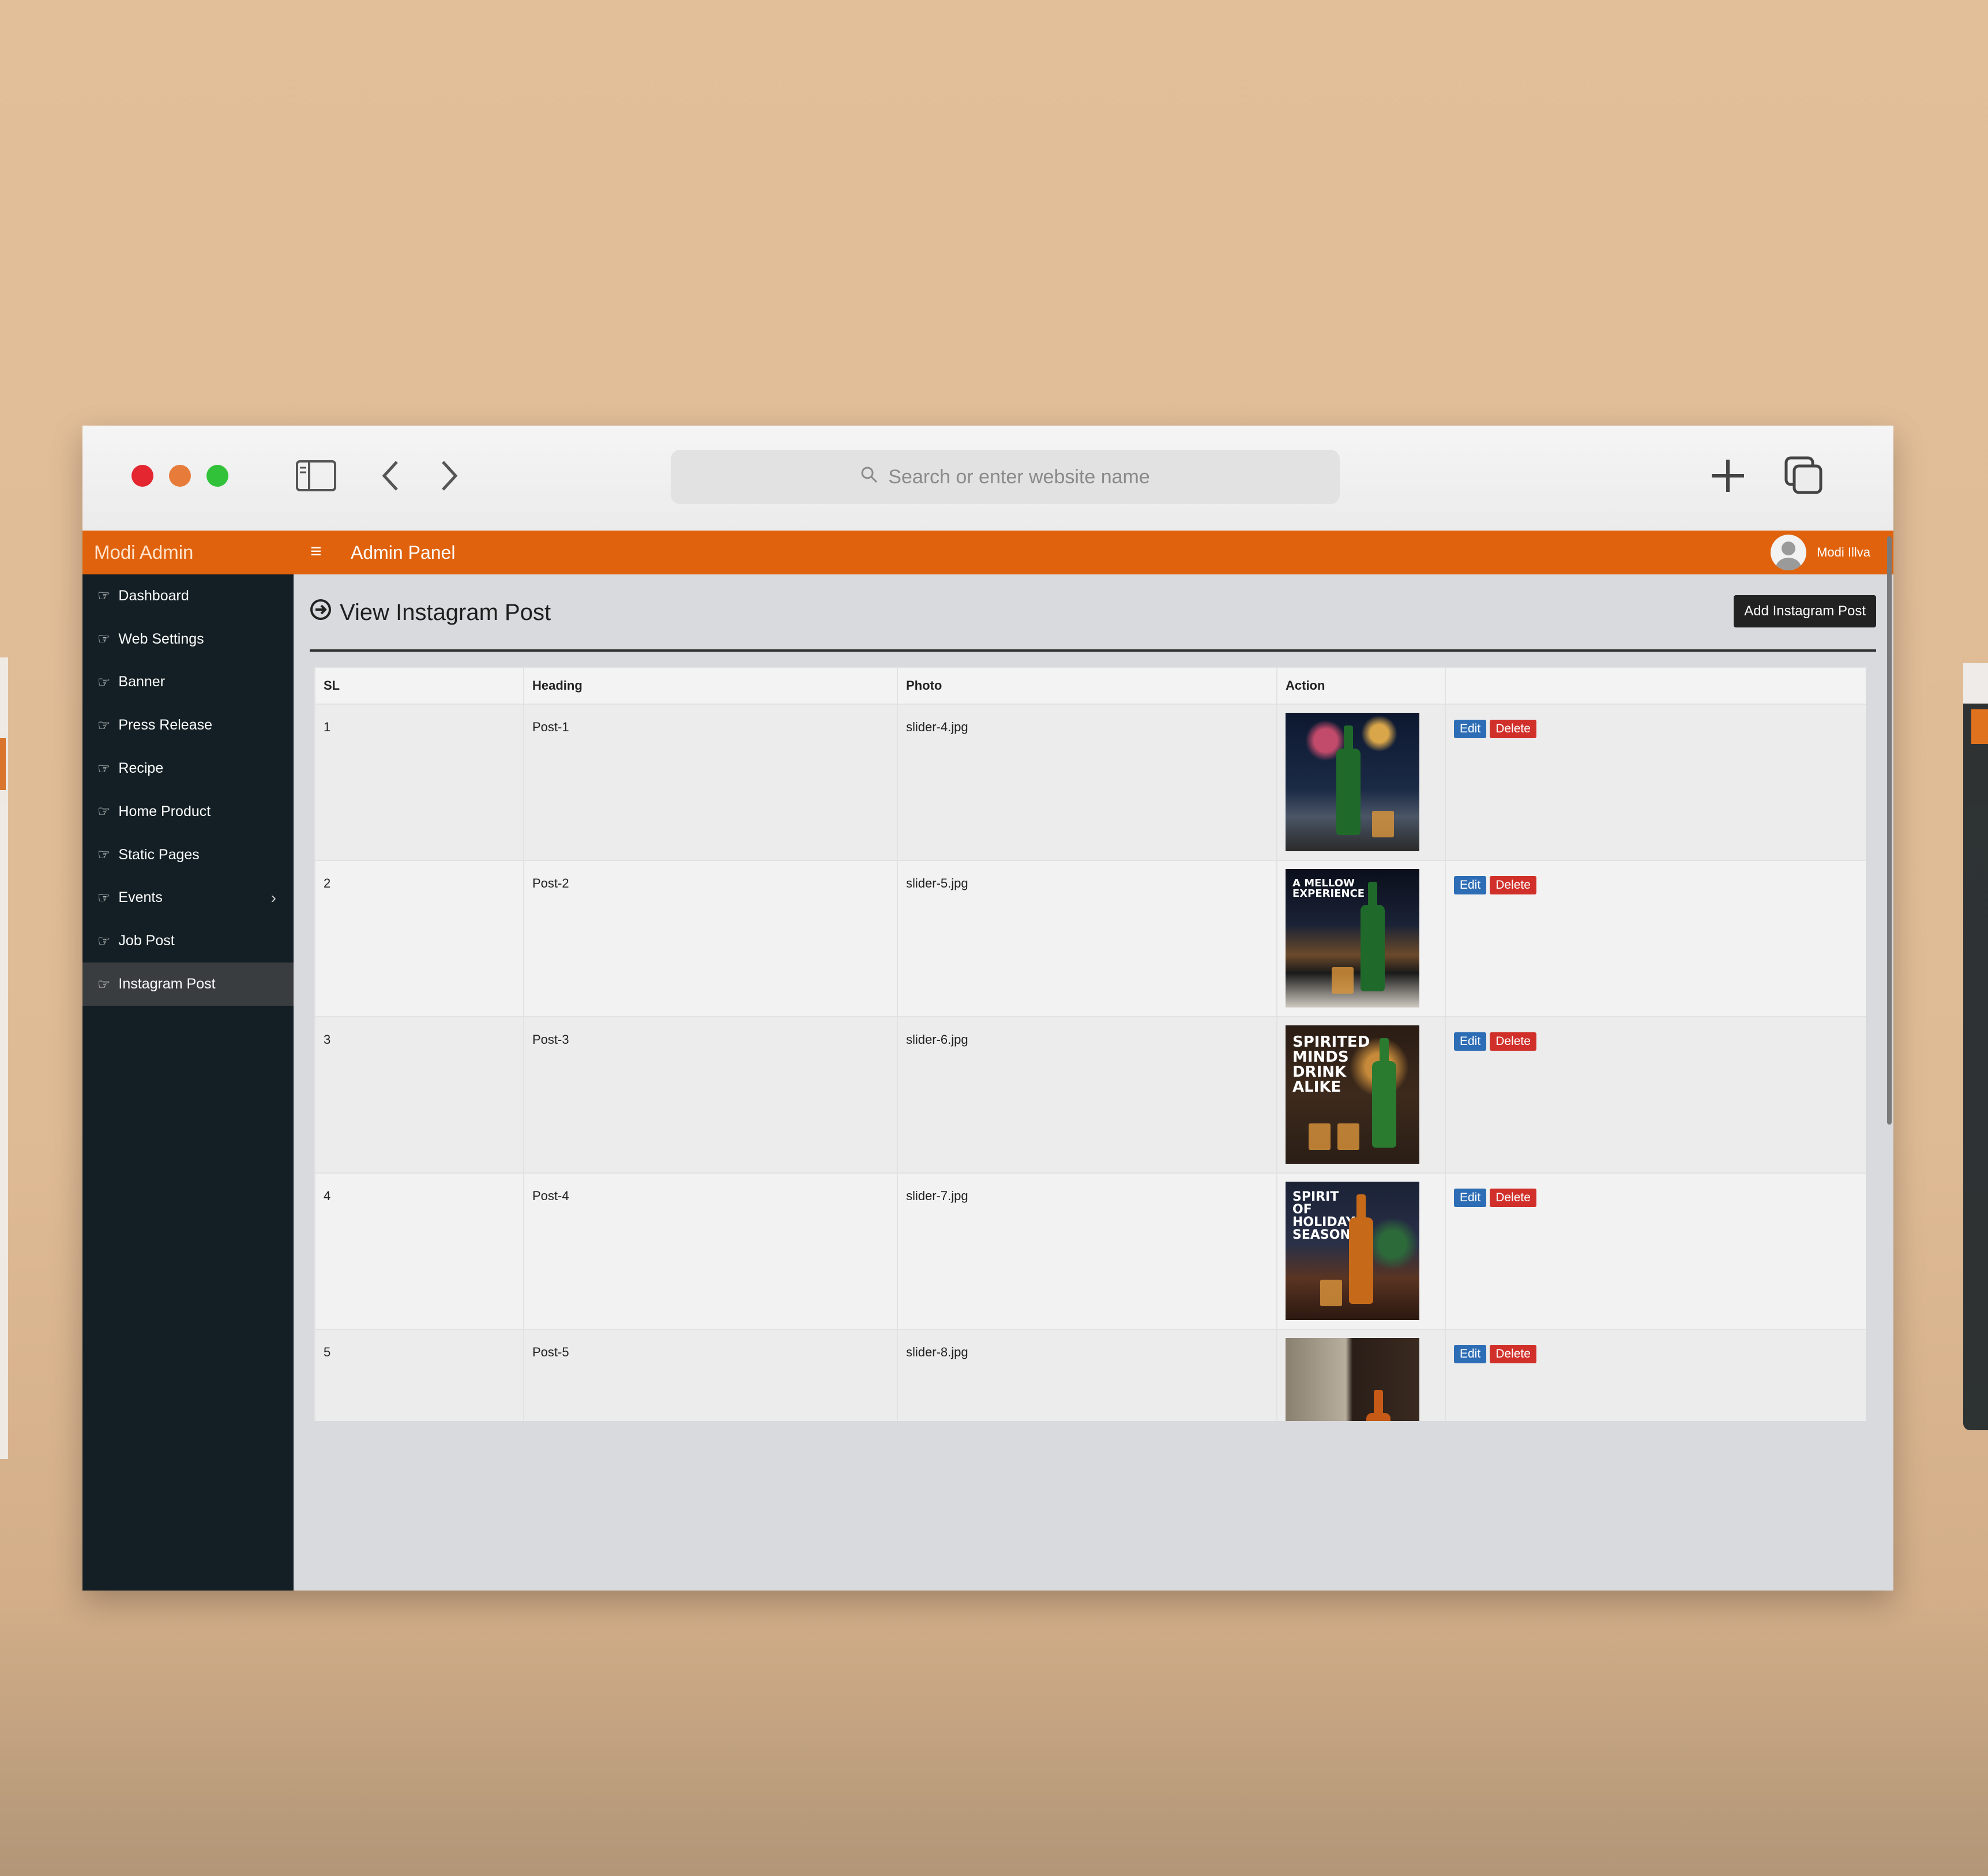 This screenshot has width=1988, height=1876. I want to click on post-thumbnail-text: SPIRIT OF HOLIDAY SEASON, so click(1323, 1216).